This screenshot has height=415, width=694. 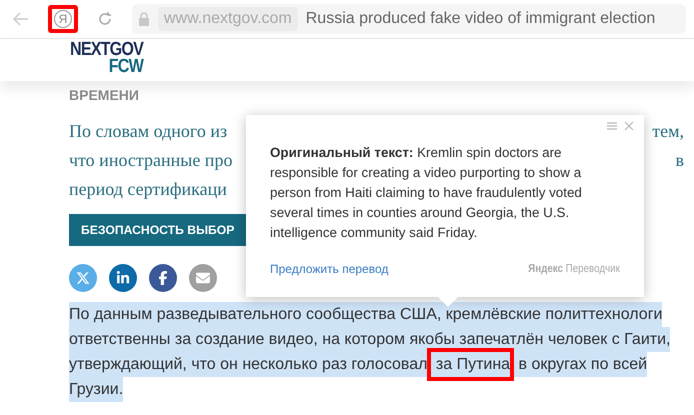 What do you see at coordinates (574, 269) in the screenshot?
I see `translator-brand: Яндекс Переводчик` at bounding box center [574, 269].